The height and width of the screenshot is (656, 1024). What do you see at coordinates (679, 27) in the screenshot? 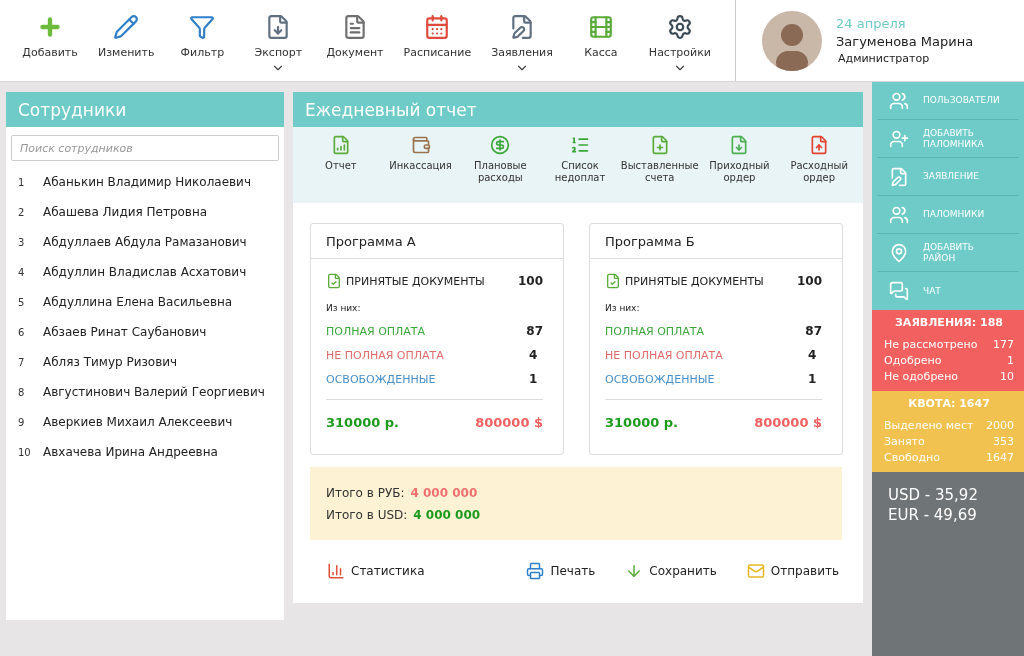
I see `settings-icon` at bounding box center [679, 27].